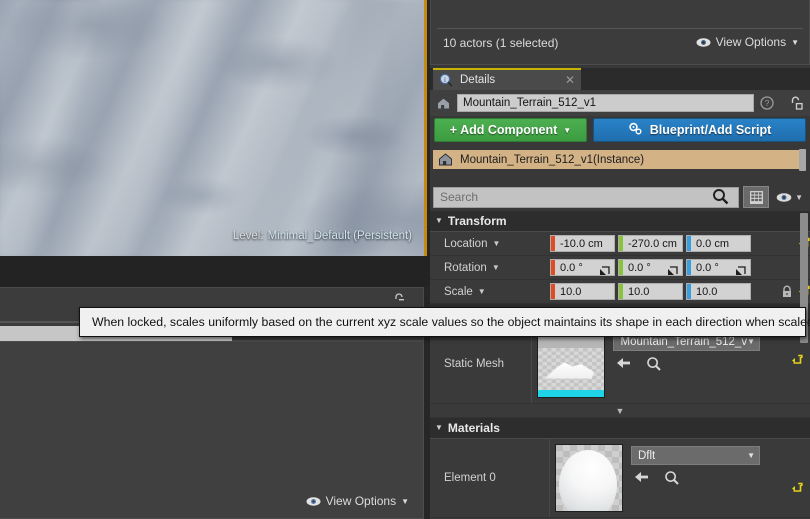 Image resolution: width=810 pixels, height=519 pixels. What do you see at coordinates (802, 160) in the screenshot?
I see `instance-scrollbar` at bounding box center [802, 160].